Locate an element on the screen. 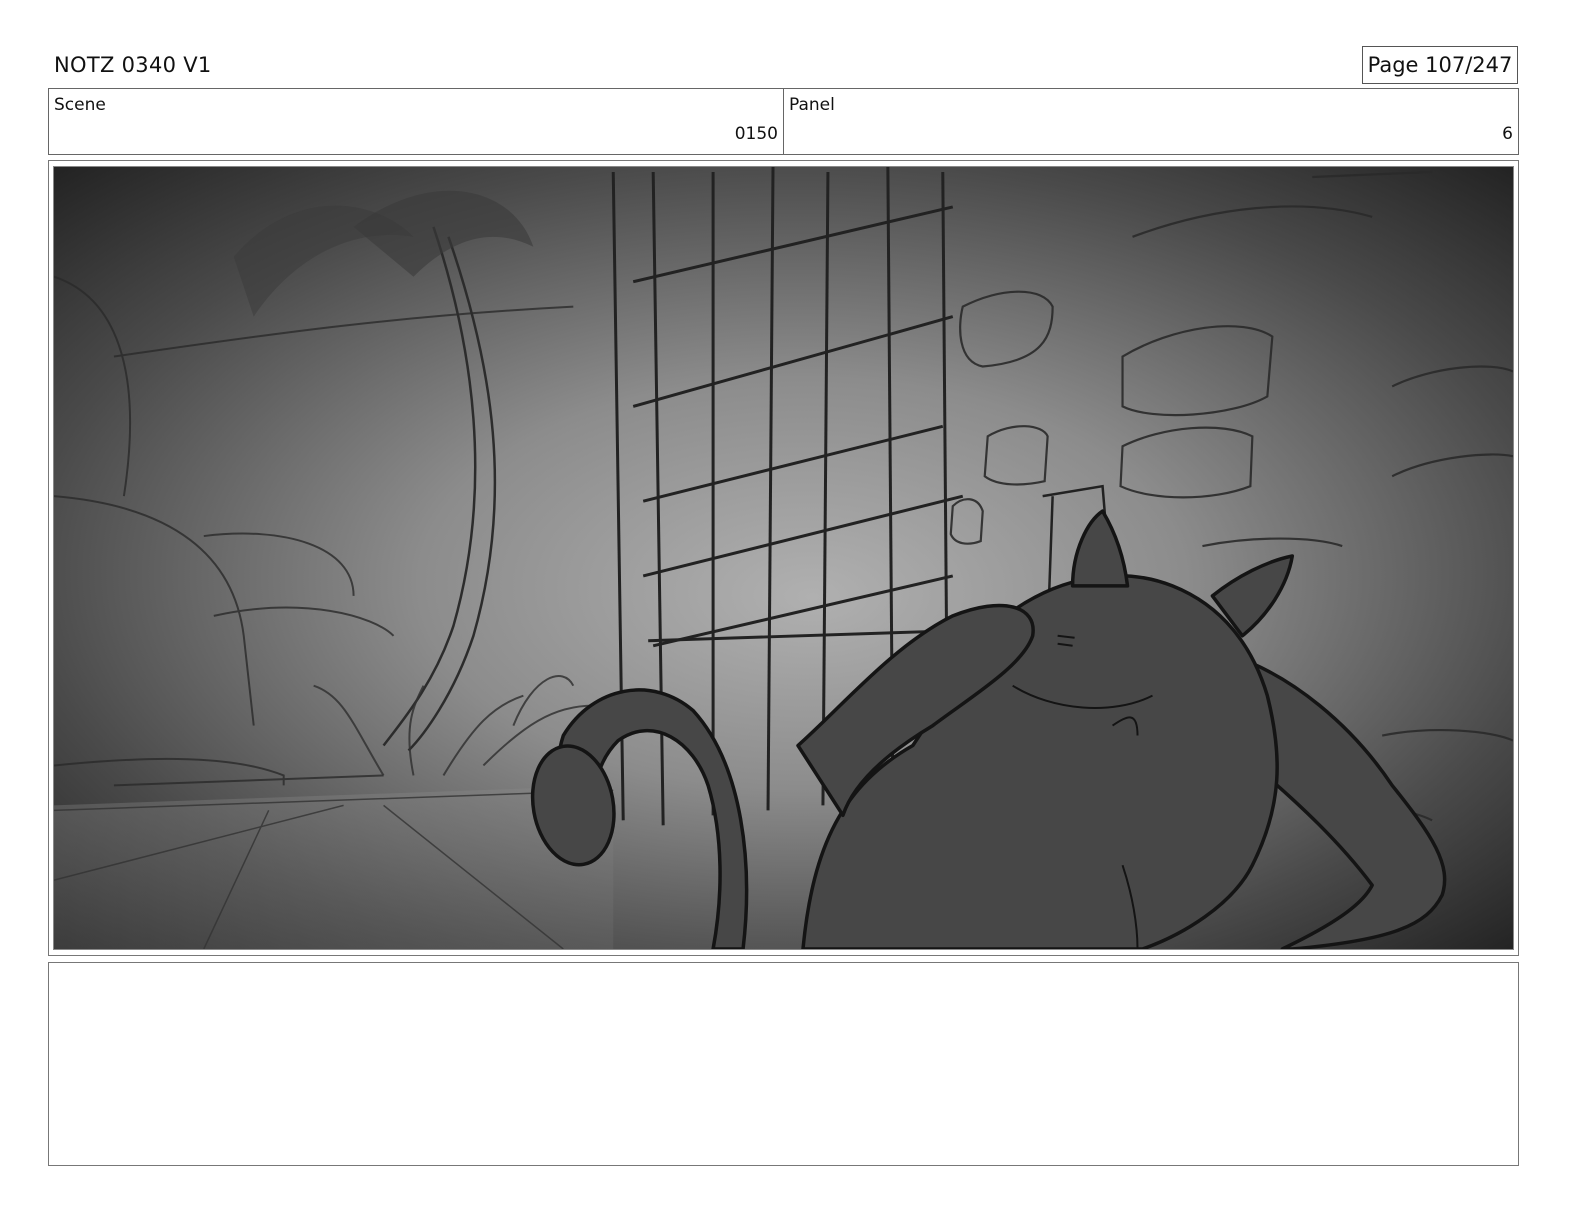 The height and width of the screenshot is (1224, 1584). panel-cell: Panel 6 is located at coordinates (1151, 121).